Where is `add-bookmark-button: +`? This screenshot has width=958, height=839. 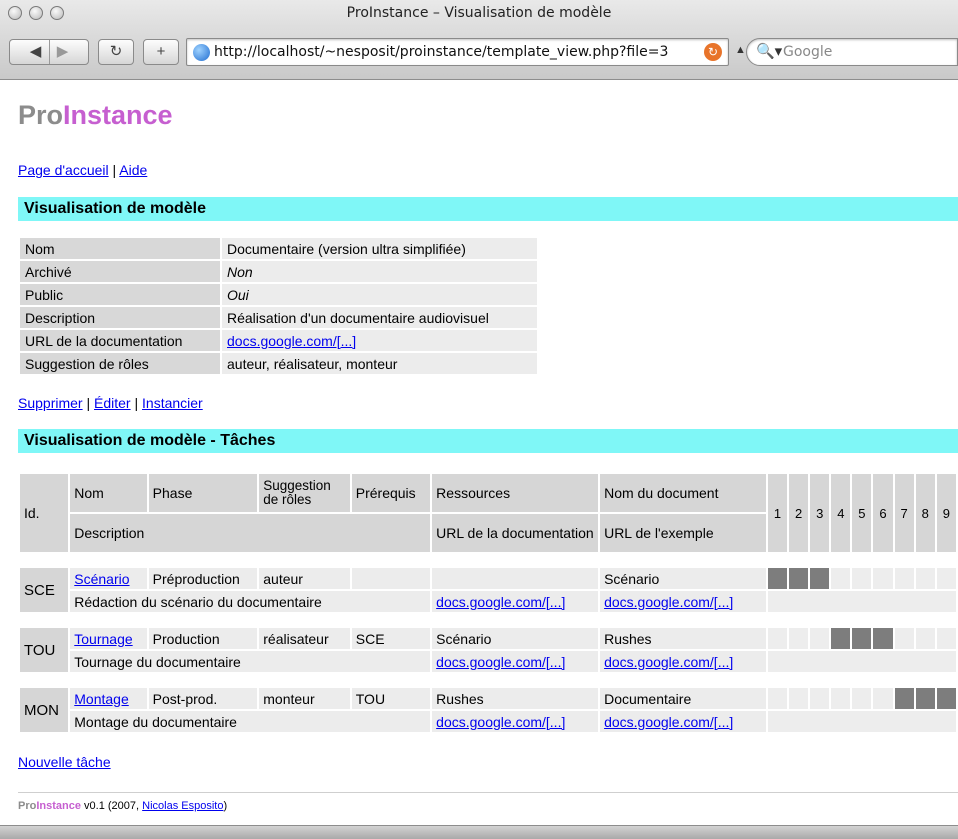 add-bookmark-button: + is located at coordinates (161, 52).